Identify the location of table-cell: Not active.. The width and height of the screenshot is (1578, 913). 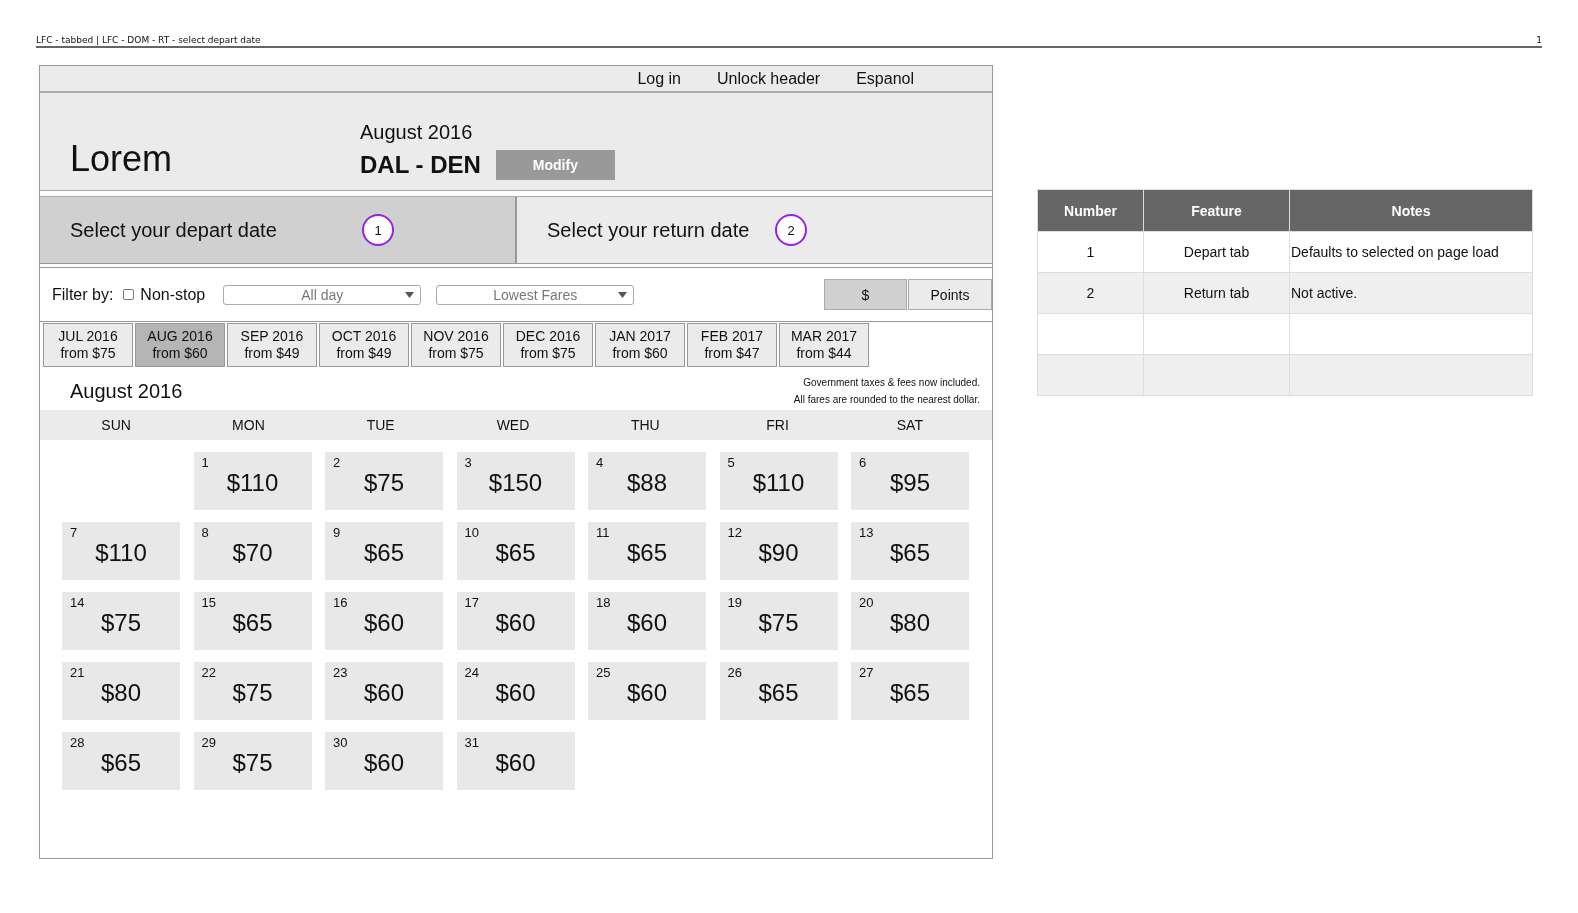
(1411, 293).